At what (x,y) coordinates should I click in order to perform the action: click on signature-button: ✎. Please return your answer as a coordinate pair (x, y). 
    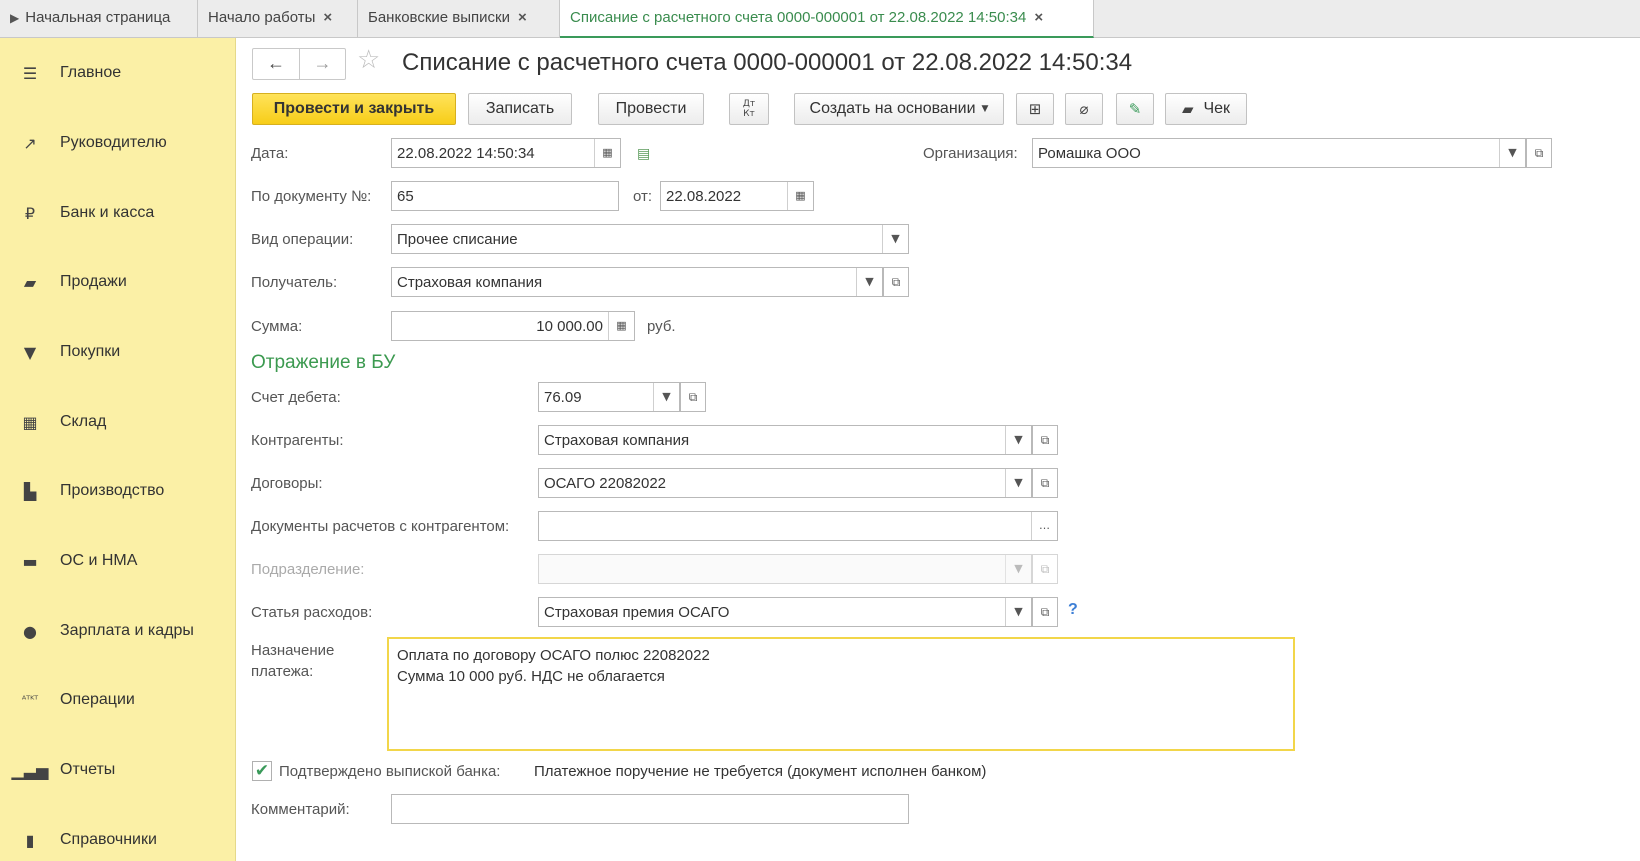
    Looking at the image, I should click on (1135, 109).